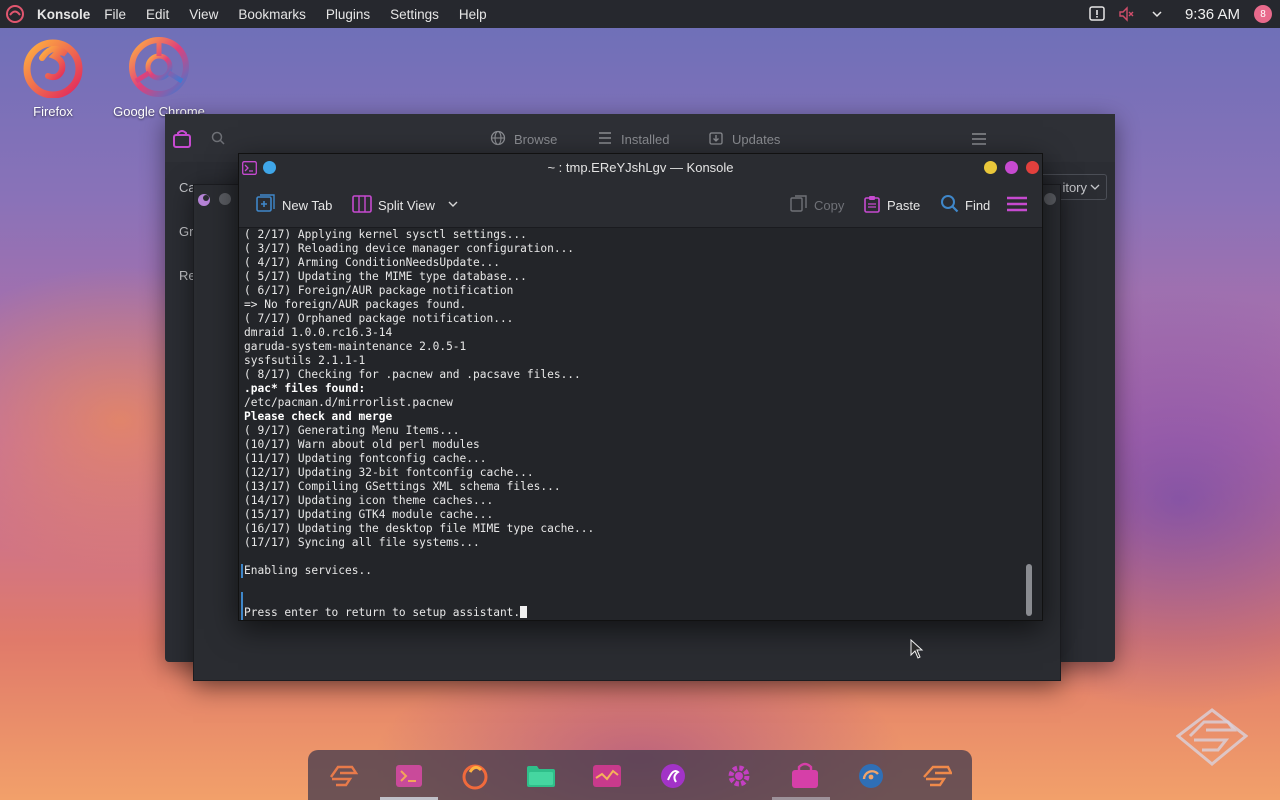  Describe the element at coordinates (1029, 590) in the screenshot. I see `scrollbar-thumb` at that location.